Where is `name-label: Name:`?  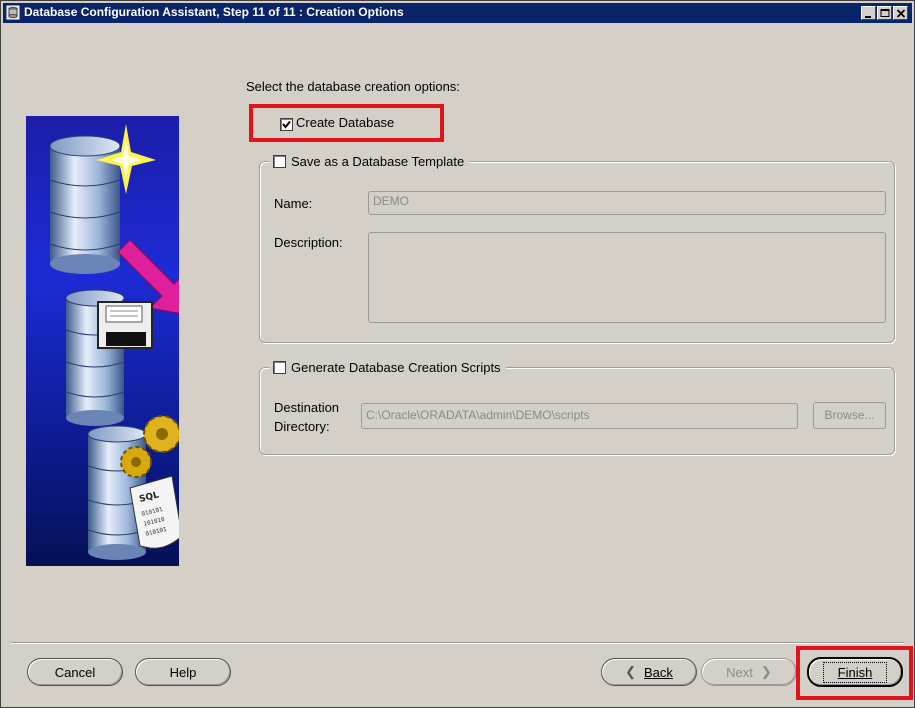 name-label: Name: is located at coordinates (293, 203).